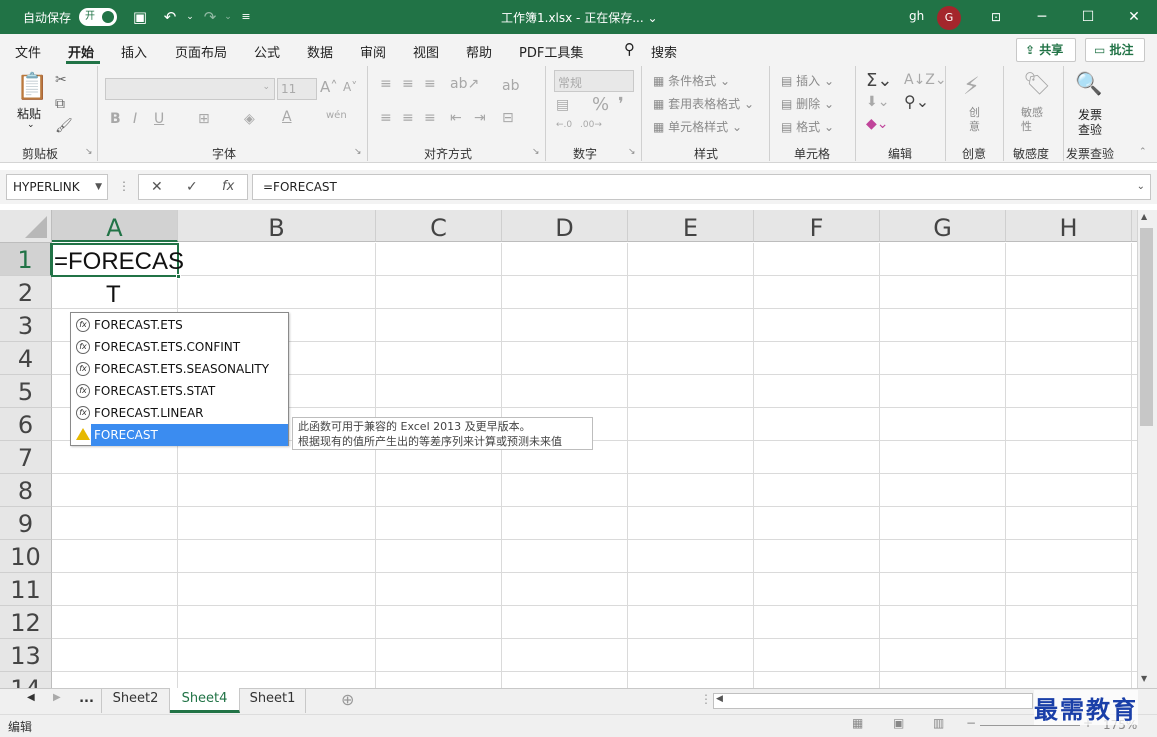 The height and width of the screenshot is (737, 1157). What do you see at coordinates (180, 369) in the screenshot?
I see `autocomplete-item: fx FORECAST.ETS.SEASONALITY` at bounding box center [180, 369].